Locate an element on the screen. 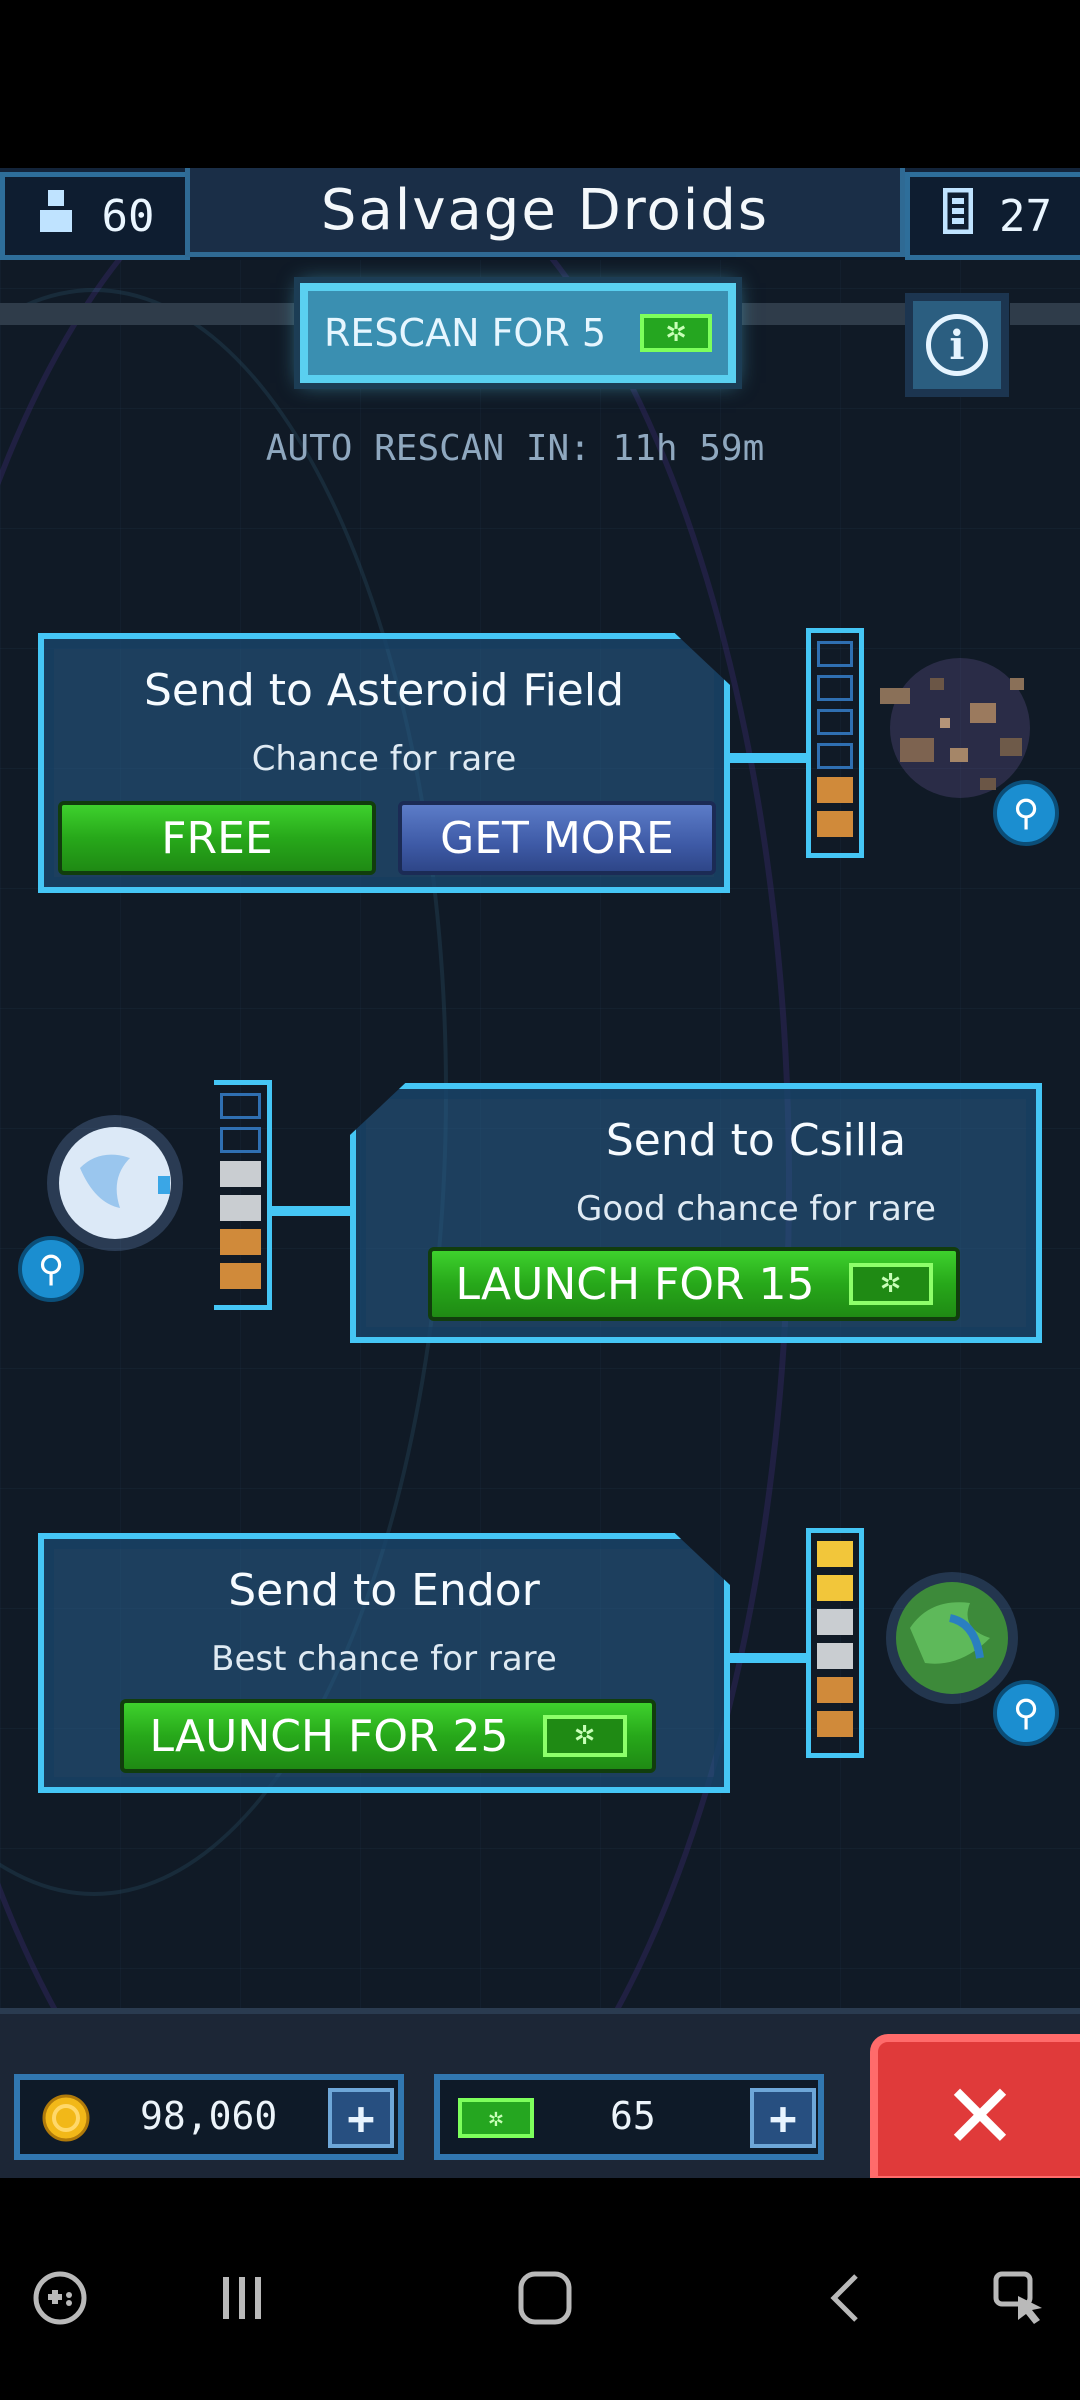 This screenshot has width=1080, height=2400. home-button is located at coordinates (545, 2298).